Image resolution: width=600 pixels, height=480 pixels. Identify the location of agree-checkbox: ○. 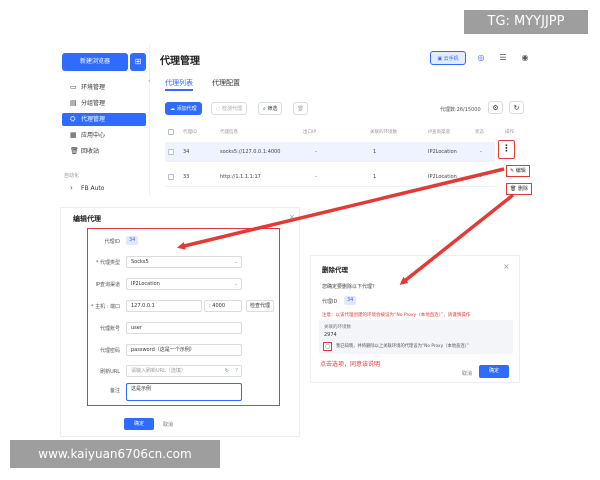
(327, 346).